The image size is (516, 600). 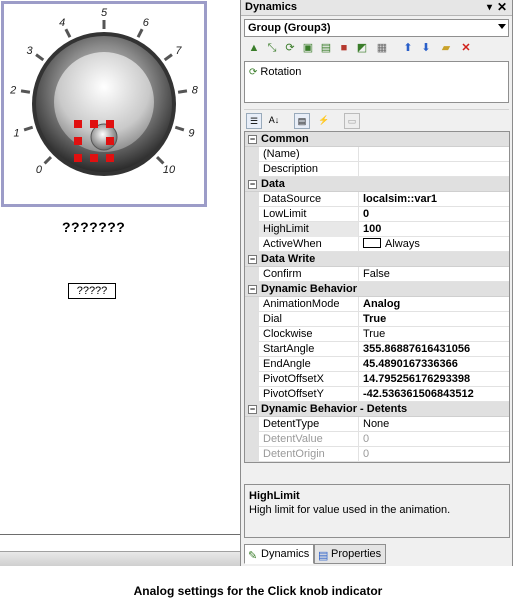 I want to click on value-icon: ▦, so click(x=382, y=48).